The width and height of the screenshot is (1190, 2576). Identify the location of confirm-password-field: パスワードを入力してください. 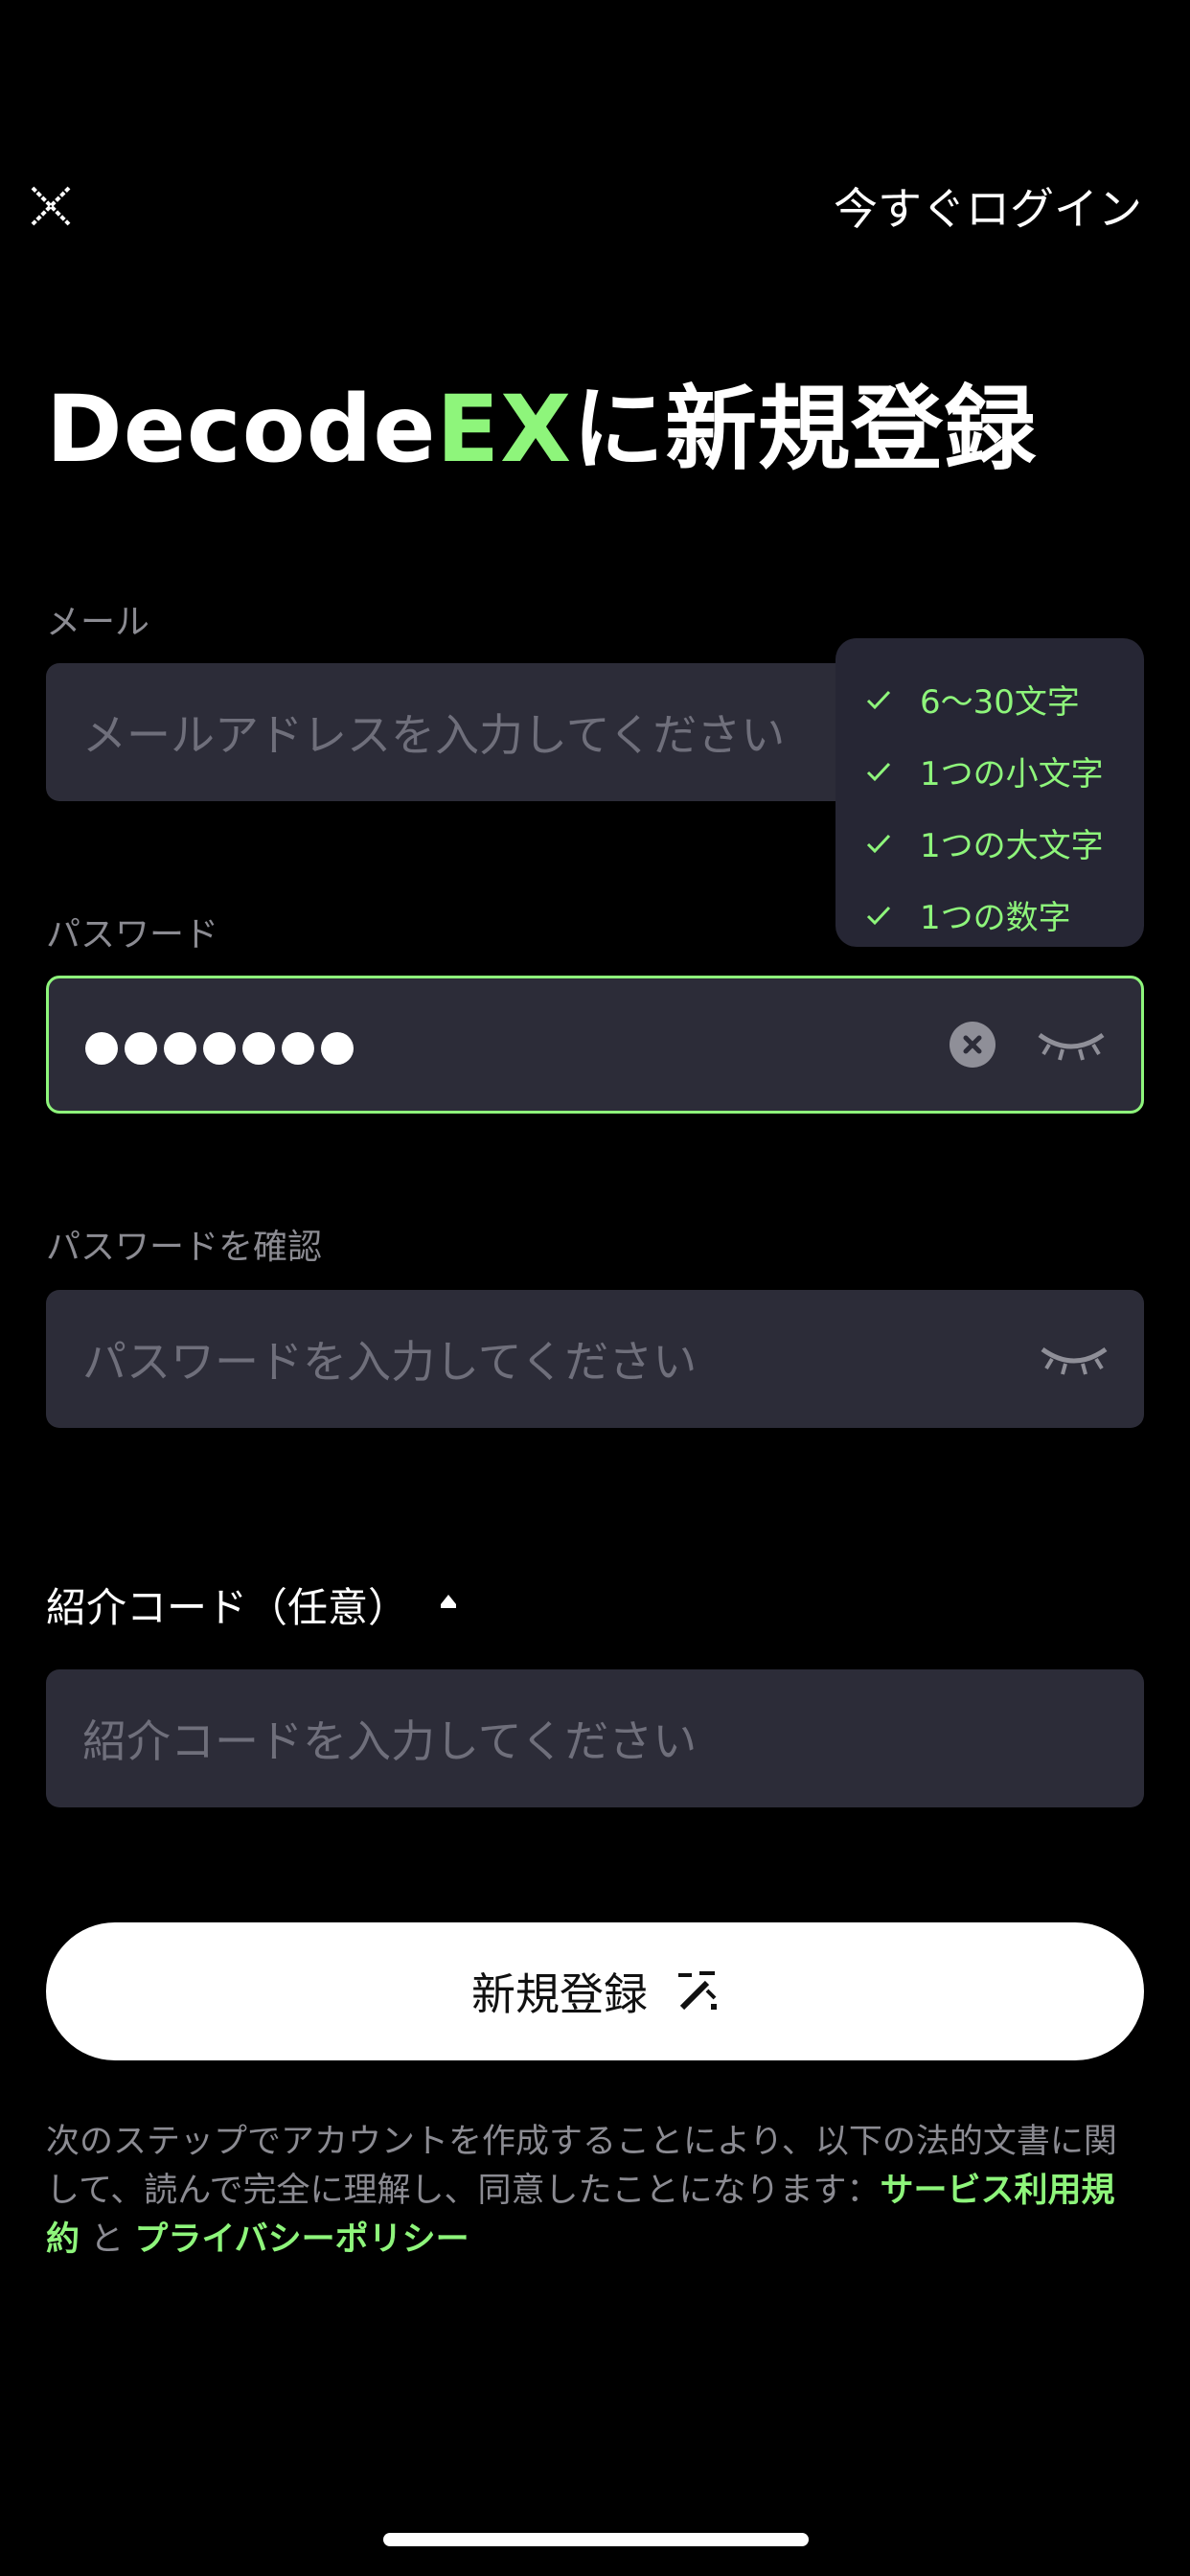
(595, 1359).